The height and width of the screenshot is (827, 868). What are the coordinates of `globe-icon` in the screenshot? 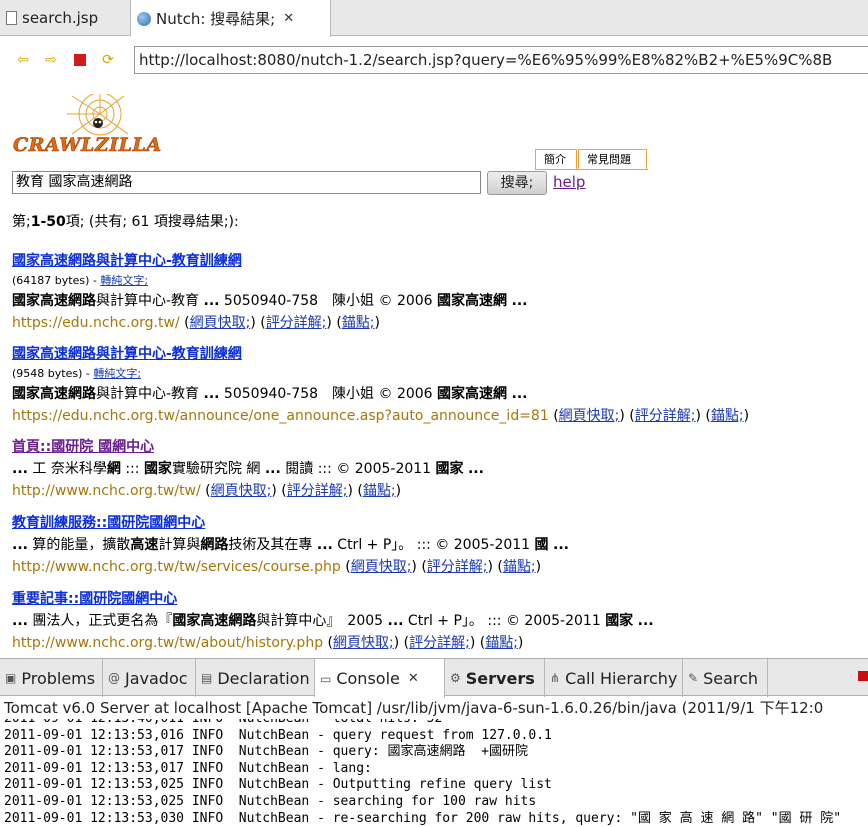 It's located at (144, 18).